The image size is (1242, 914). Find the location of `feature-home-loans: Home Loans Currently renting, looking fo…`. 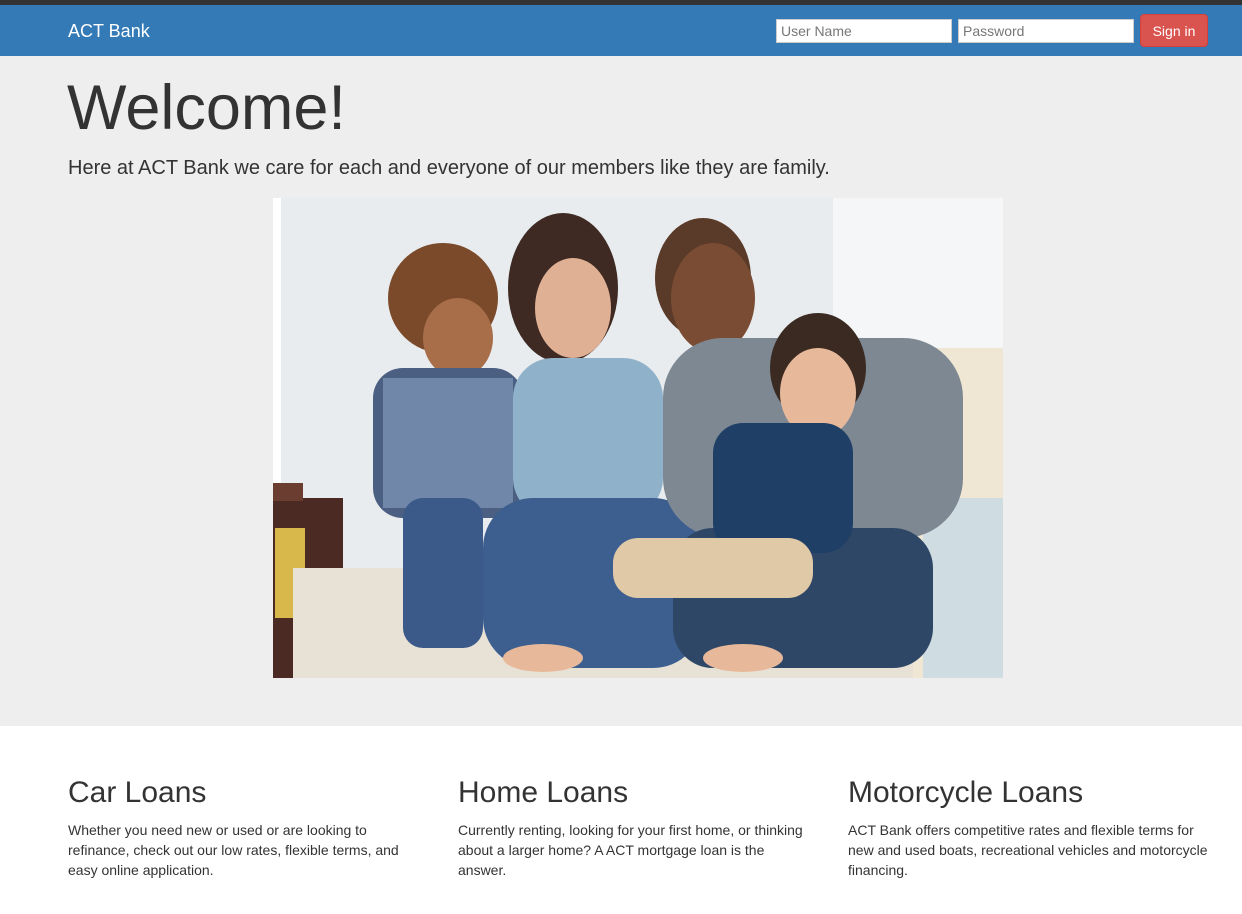

feature-home-loans: Home Loans Currently renting, looking fo… is located at coordinates (633, 826).